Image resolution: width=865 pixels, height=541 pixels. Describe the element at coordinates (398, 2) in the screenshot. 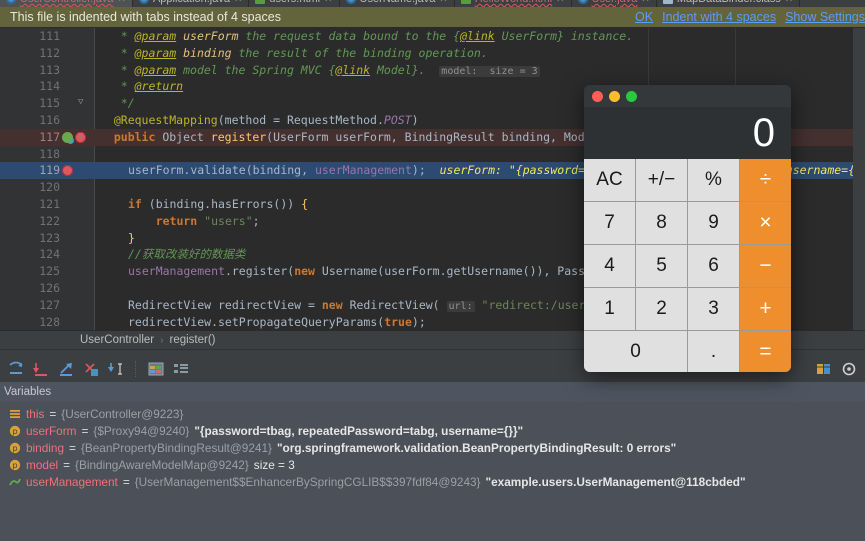

I see `tab-label: UserName.java` at that location.